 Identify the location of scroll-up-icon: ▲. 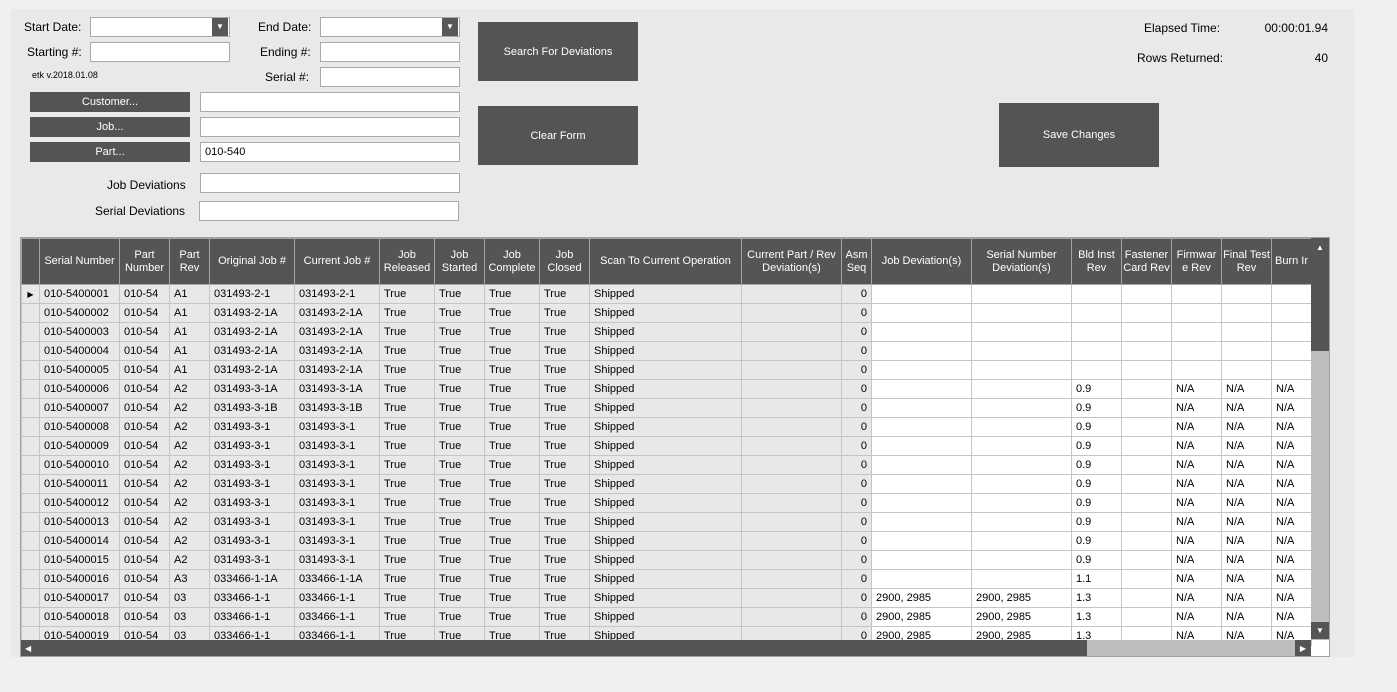
(1320, 247).